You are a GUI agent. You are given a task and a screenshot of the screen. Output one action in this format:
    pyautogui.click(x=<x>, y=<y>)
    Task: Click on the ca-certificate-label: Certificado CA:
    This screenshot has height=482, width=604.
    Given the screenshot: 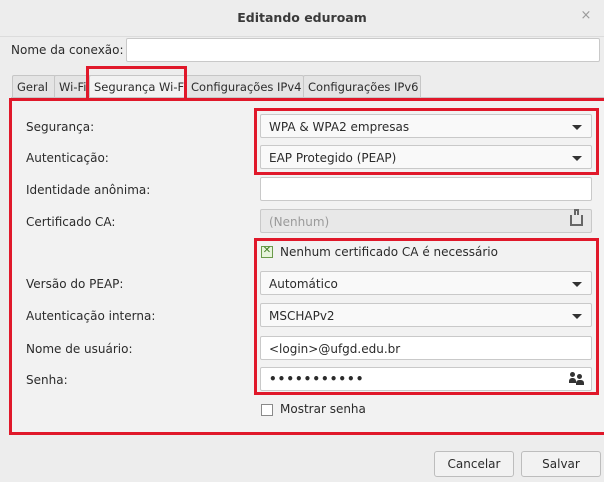 What is the action you would take?
    pyautogui.click(x=71, y=222)
    